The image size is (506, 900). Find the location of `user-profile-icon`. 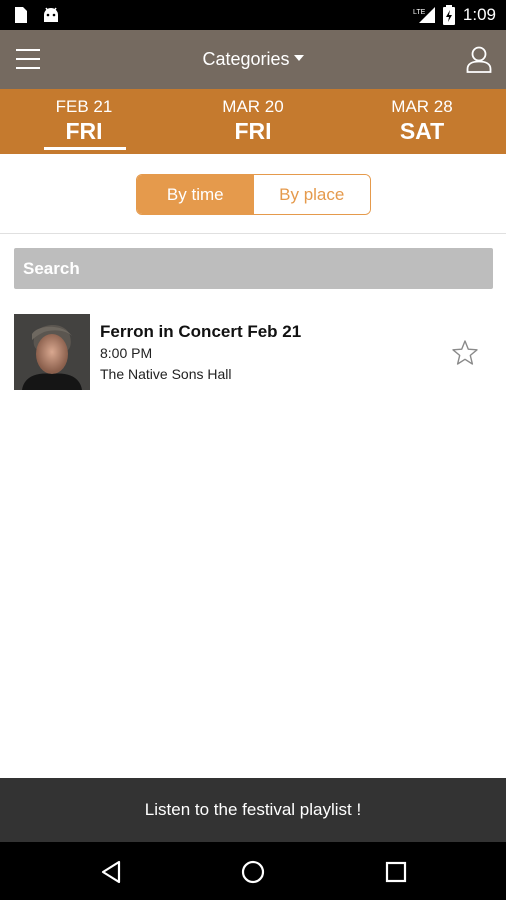

user-profile-icon is located at coordinates (479, 59).